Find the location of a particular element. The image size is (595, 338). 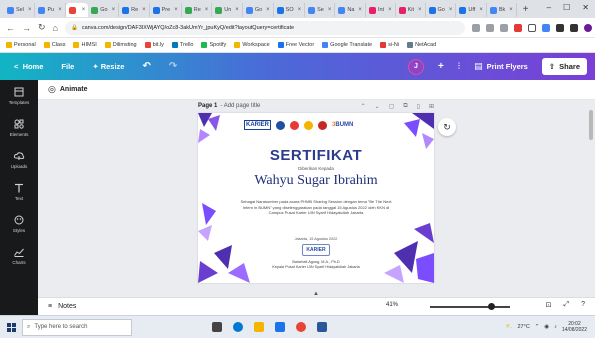

close-window-button: ✕ is located at coordinates (585, 7).